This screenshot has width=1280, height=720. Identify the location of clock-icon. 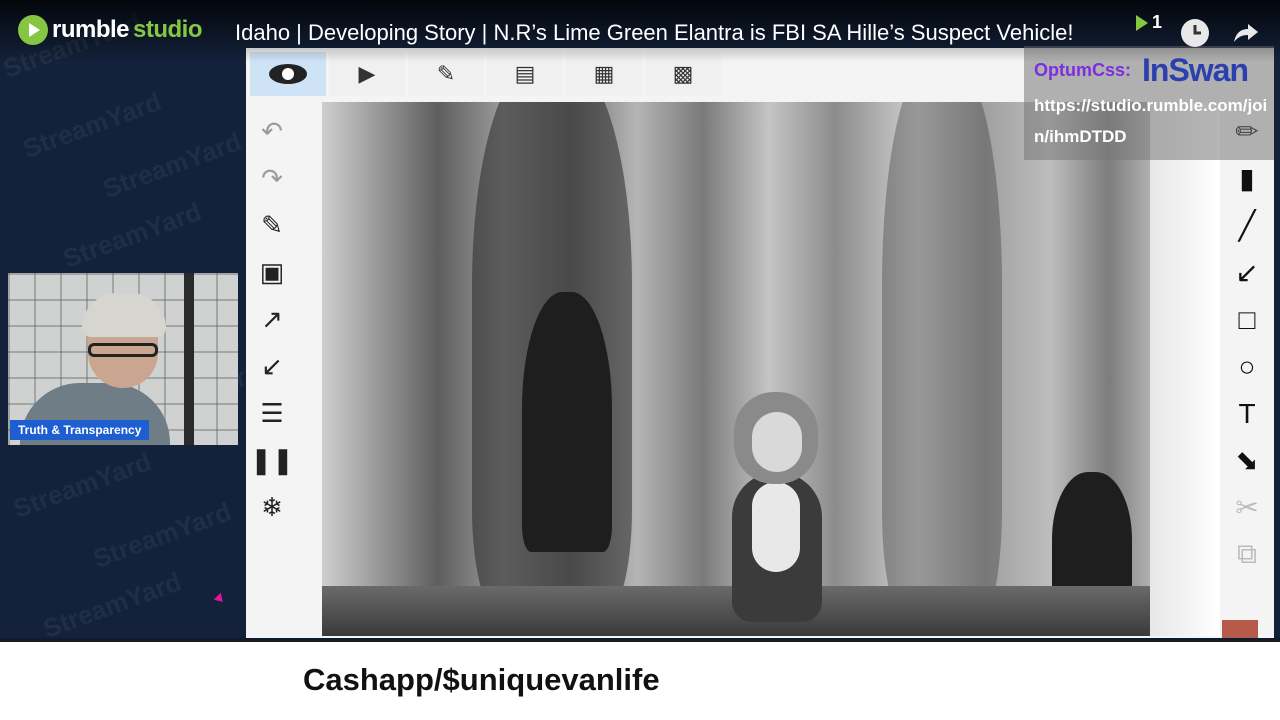
(1195, 33).